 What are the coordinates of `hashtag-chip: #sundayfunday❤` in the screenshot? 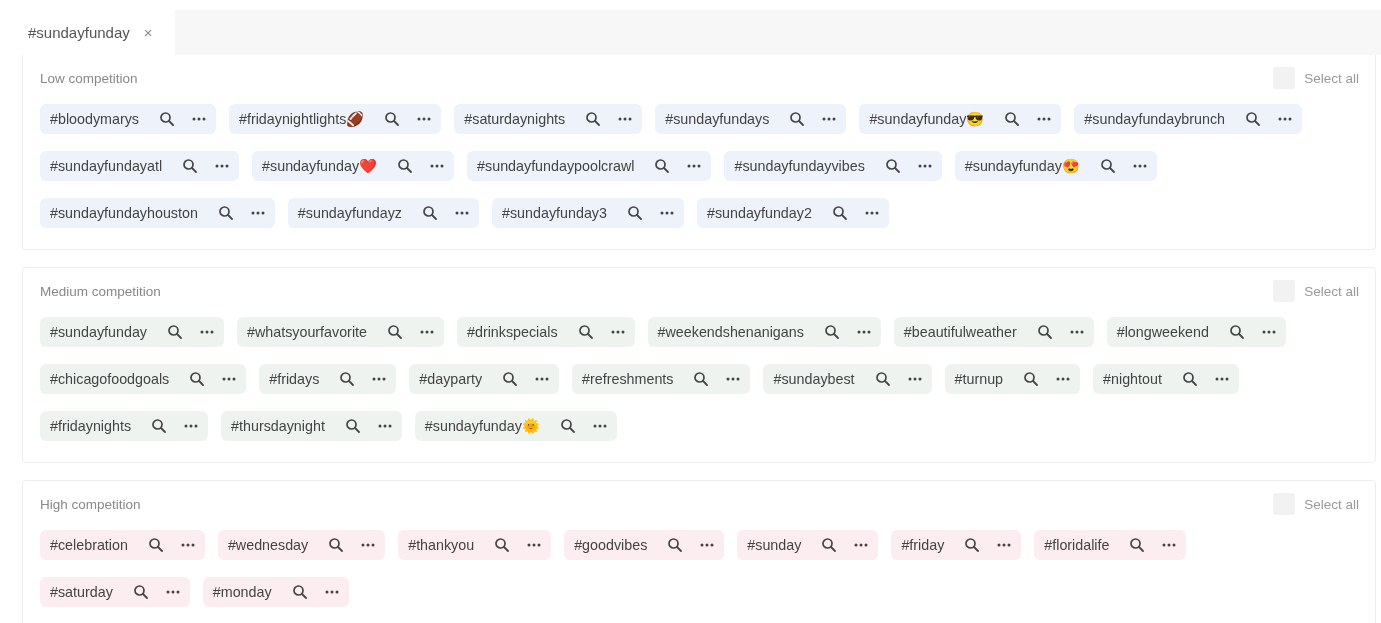 It's located at (353, 166).